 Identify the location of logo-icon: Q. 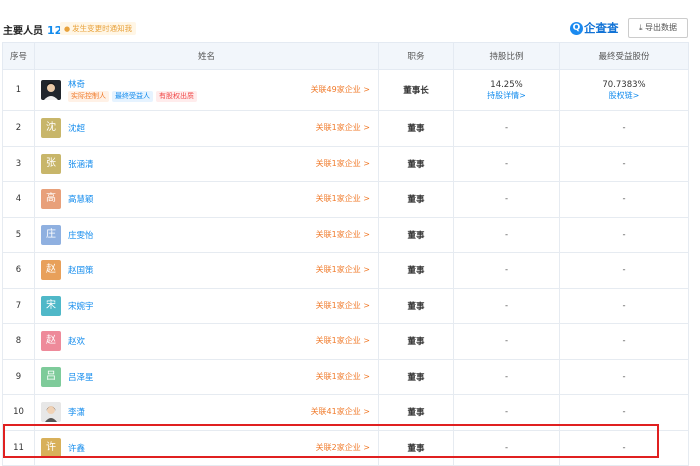
(576, 28).